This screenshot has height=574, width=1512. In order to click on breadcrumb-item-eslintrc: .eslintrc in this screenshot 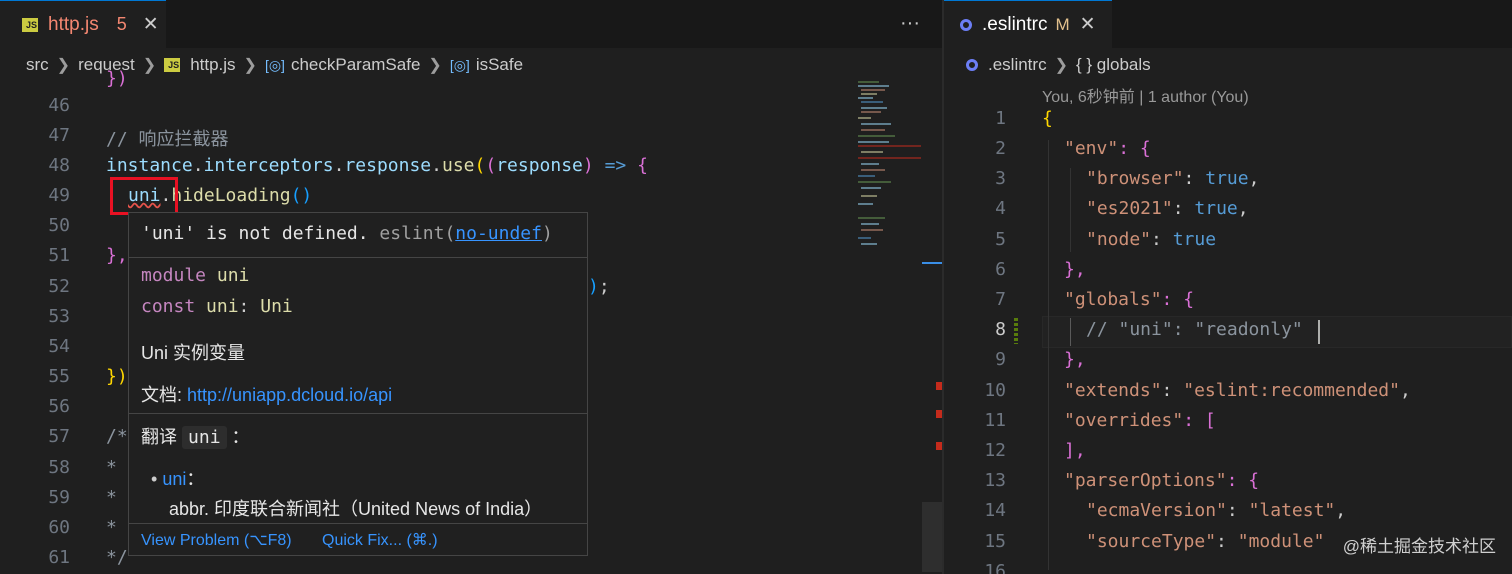, I will do `click(1017, 65)`.